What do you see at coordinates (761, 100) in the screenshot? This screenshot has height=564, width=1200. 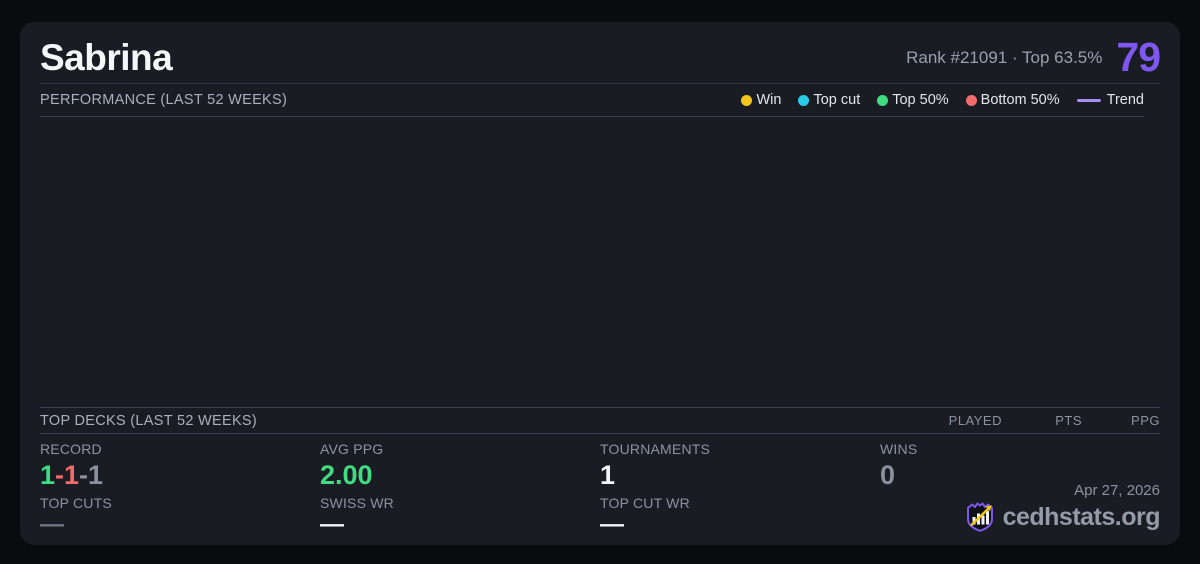 I see `legend-item-win: Win` at bounding box center [761, 100].